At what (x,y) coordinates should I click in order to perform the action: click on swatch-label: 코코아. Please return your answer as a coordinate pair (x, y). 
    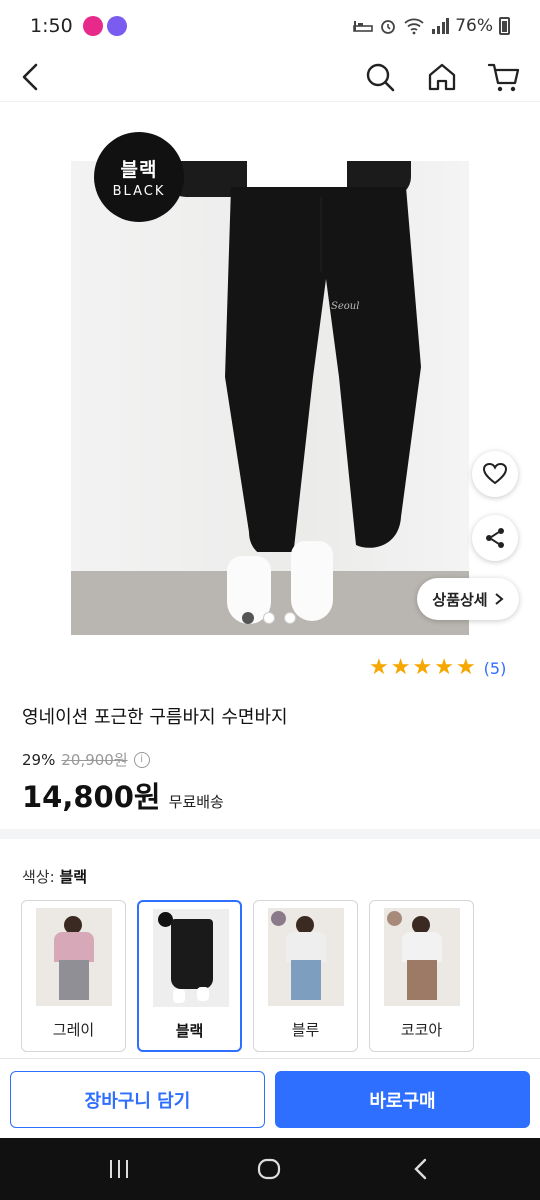
    Looking at the image, I should click on (421, 1030).